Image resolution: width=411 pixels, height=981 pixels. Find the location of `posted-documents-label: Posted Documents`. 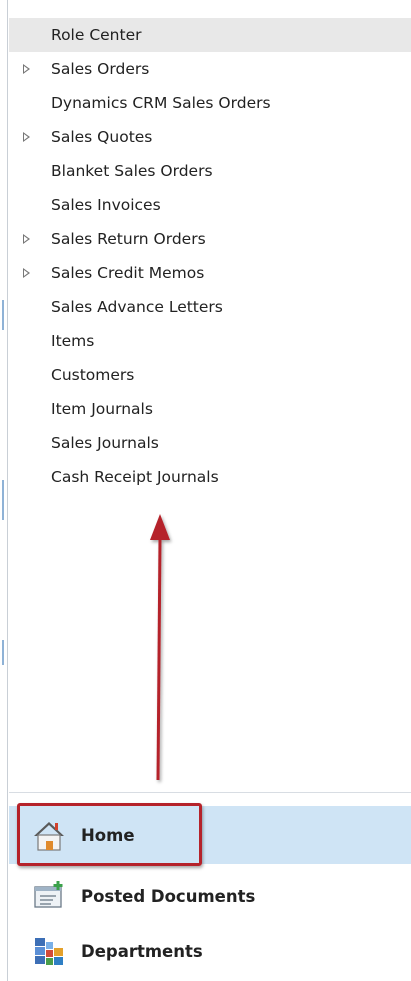

posted-documents-label: Posted Documents is located at coordinates (168, 896).